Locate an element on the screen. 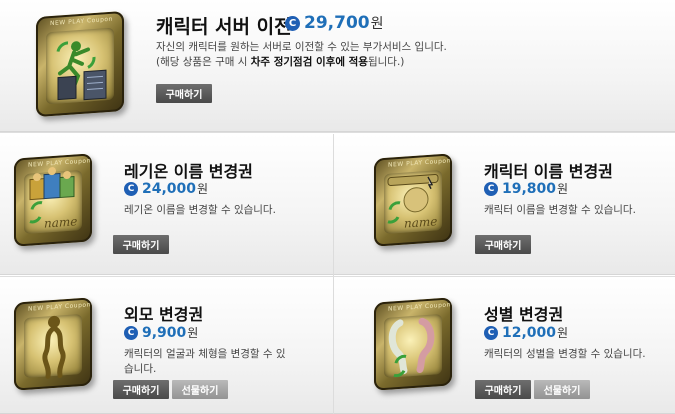 This screenshot has width=675, height=414. price-value: 29,700 is located at coordinates (337, 23).